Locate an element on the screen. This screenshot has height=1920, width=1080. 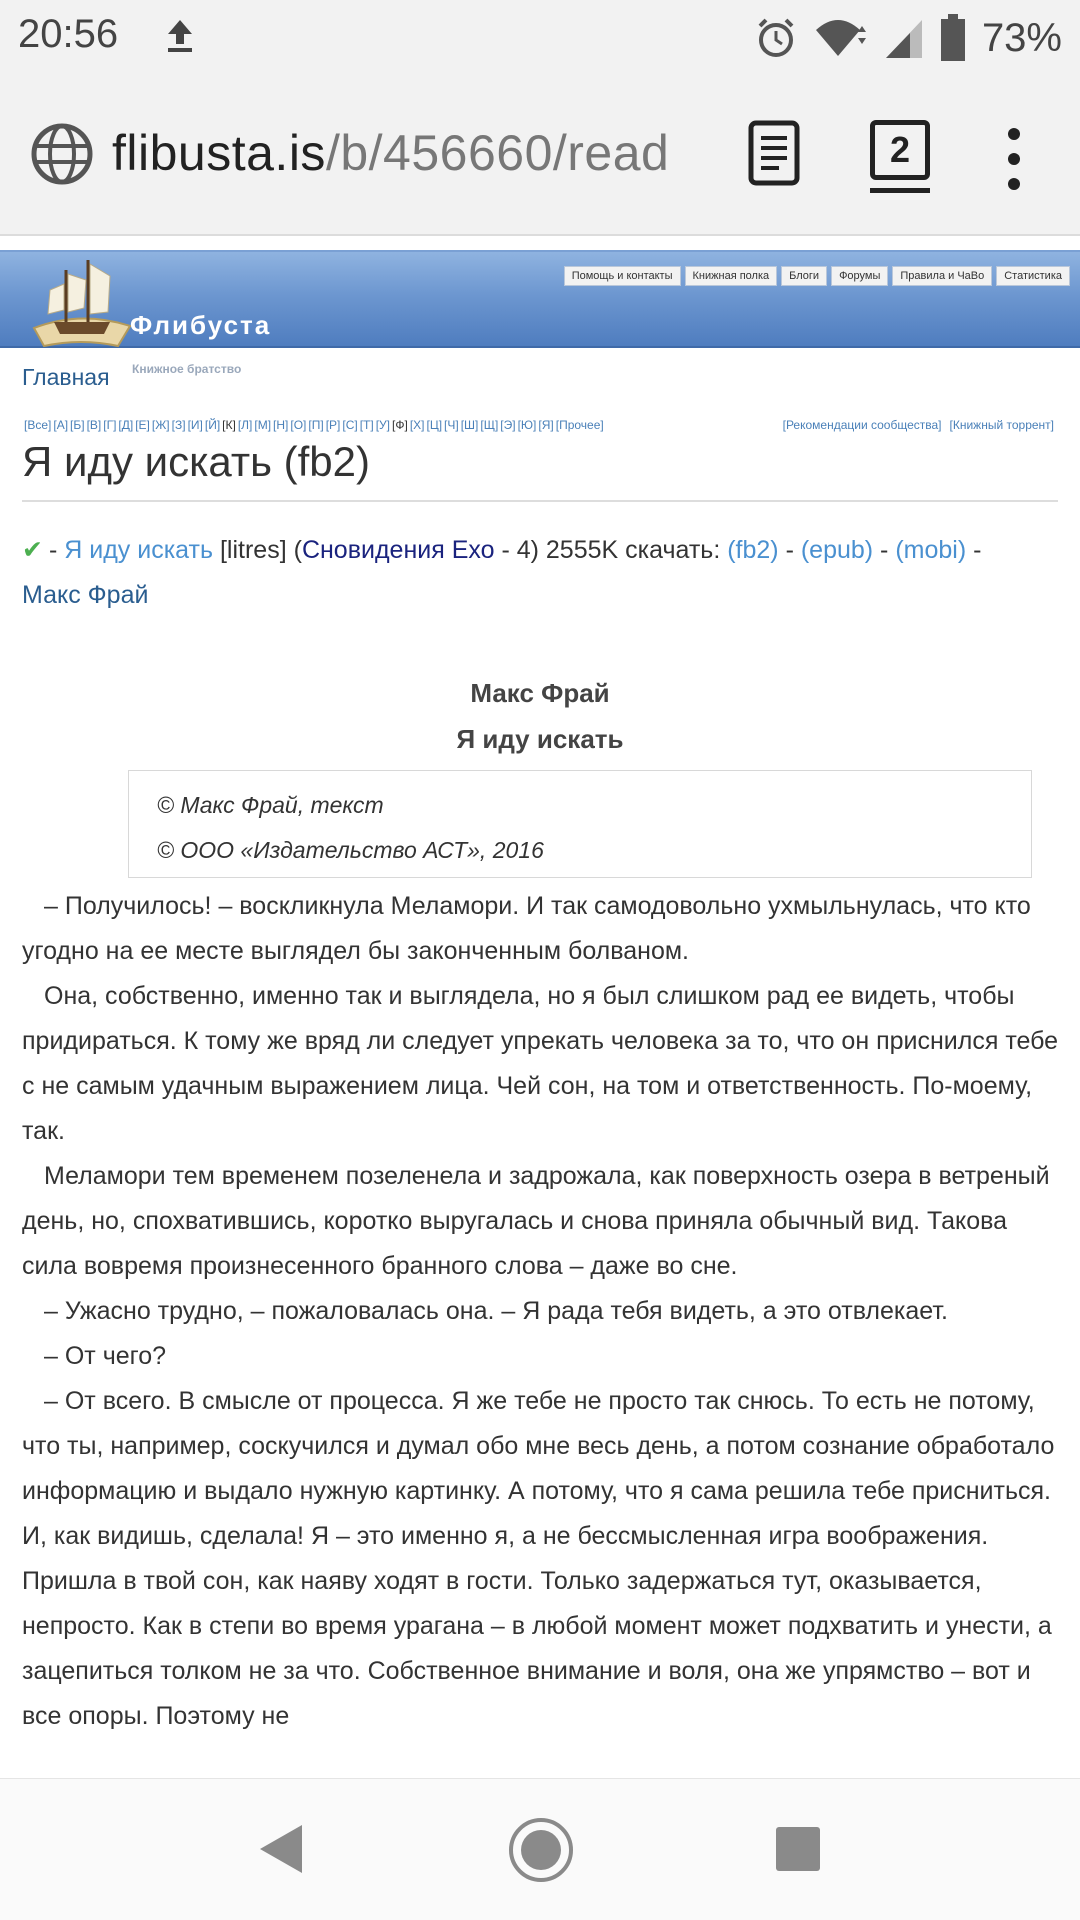
tabs-button: 2 is located at coordinates (900, 150).